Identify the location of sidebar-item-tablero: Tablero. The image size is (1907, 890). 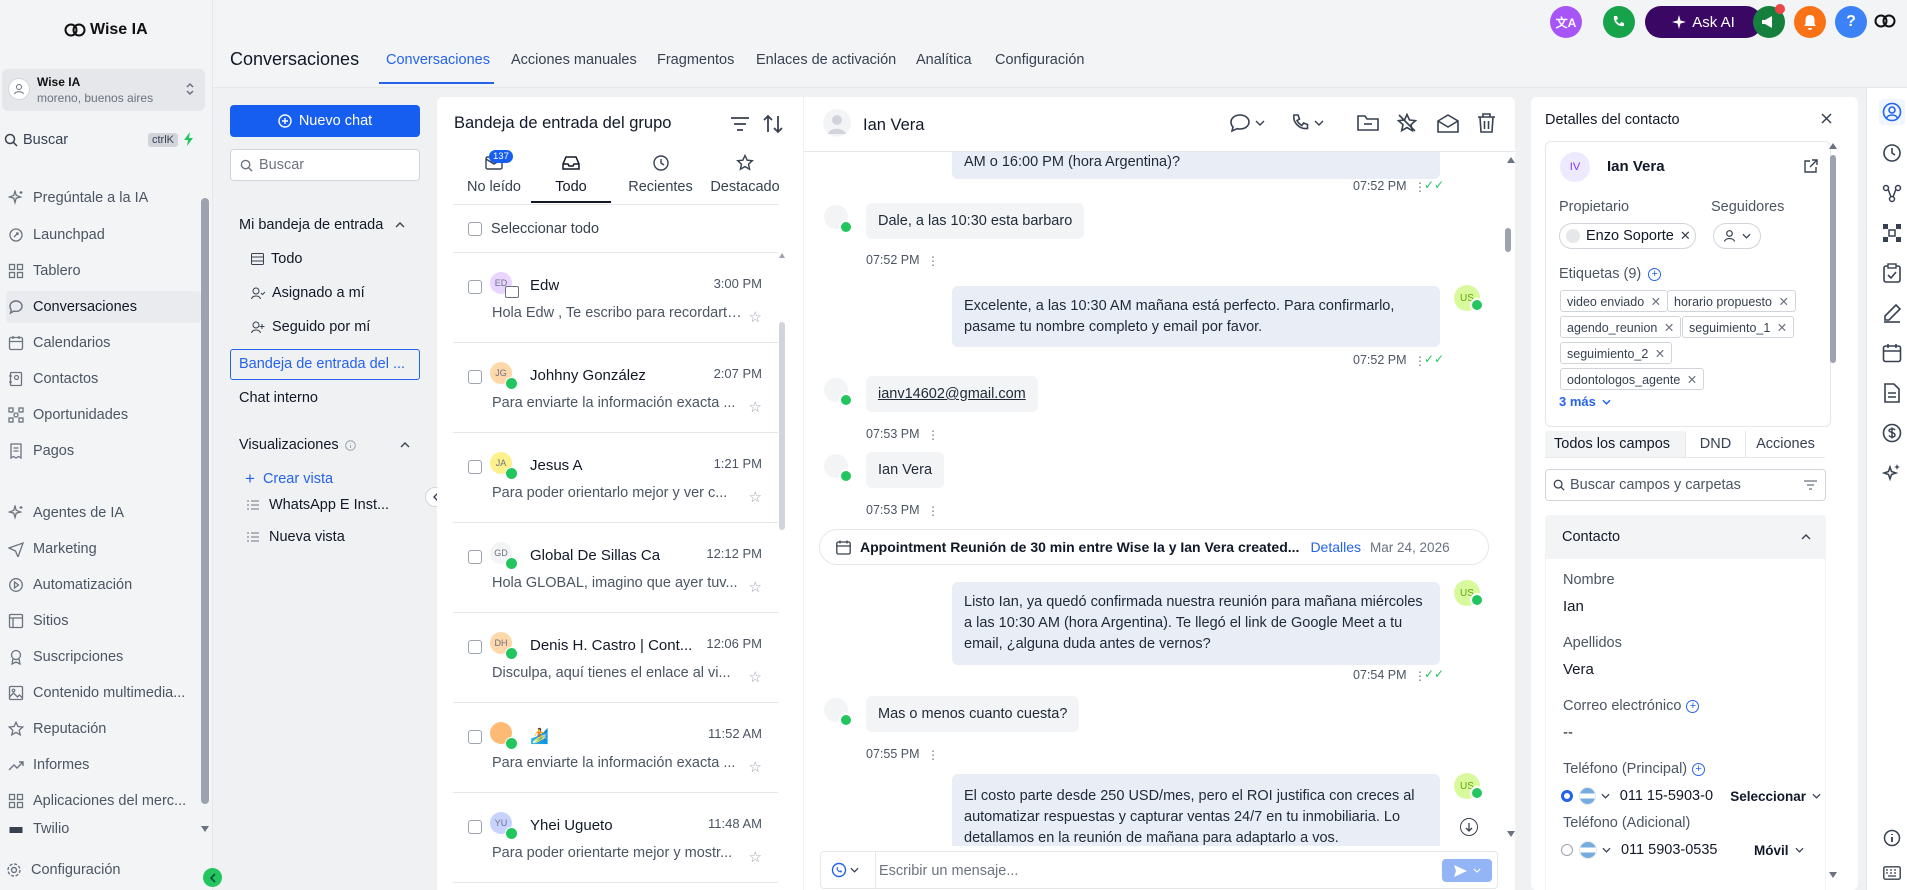
(103, 271).